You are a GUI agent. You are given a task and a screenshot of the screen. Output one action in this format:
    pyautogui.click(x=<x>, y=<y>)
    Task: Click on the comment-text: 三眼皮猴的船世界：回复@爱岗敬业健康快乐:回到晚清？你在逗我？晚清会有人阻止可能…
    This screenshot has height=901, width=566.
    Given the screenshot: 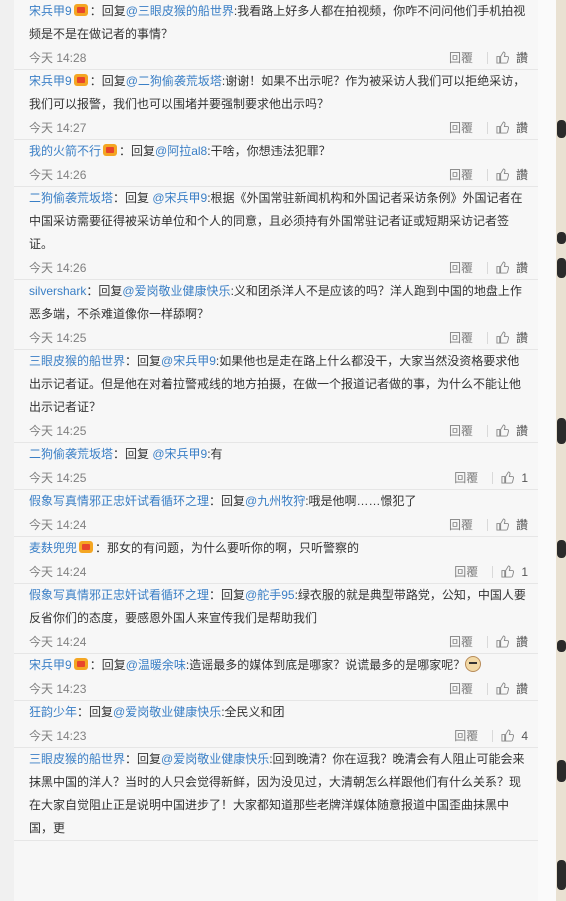 What is the action you would take?
    pyautogui.click(x=278, y=794)
    